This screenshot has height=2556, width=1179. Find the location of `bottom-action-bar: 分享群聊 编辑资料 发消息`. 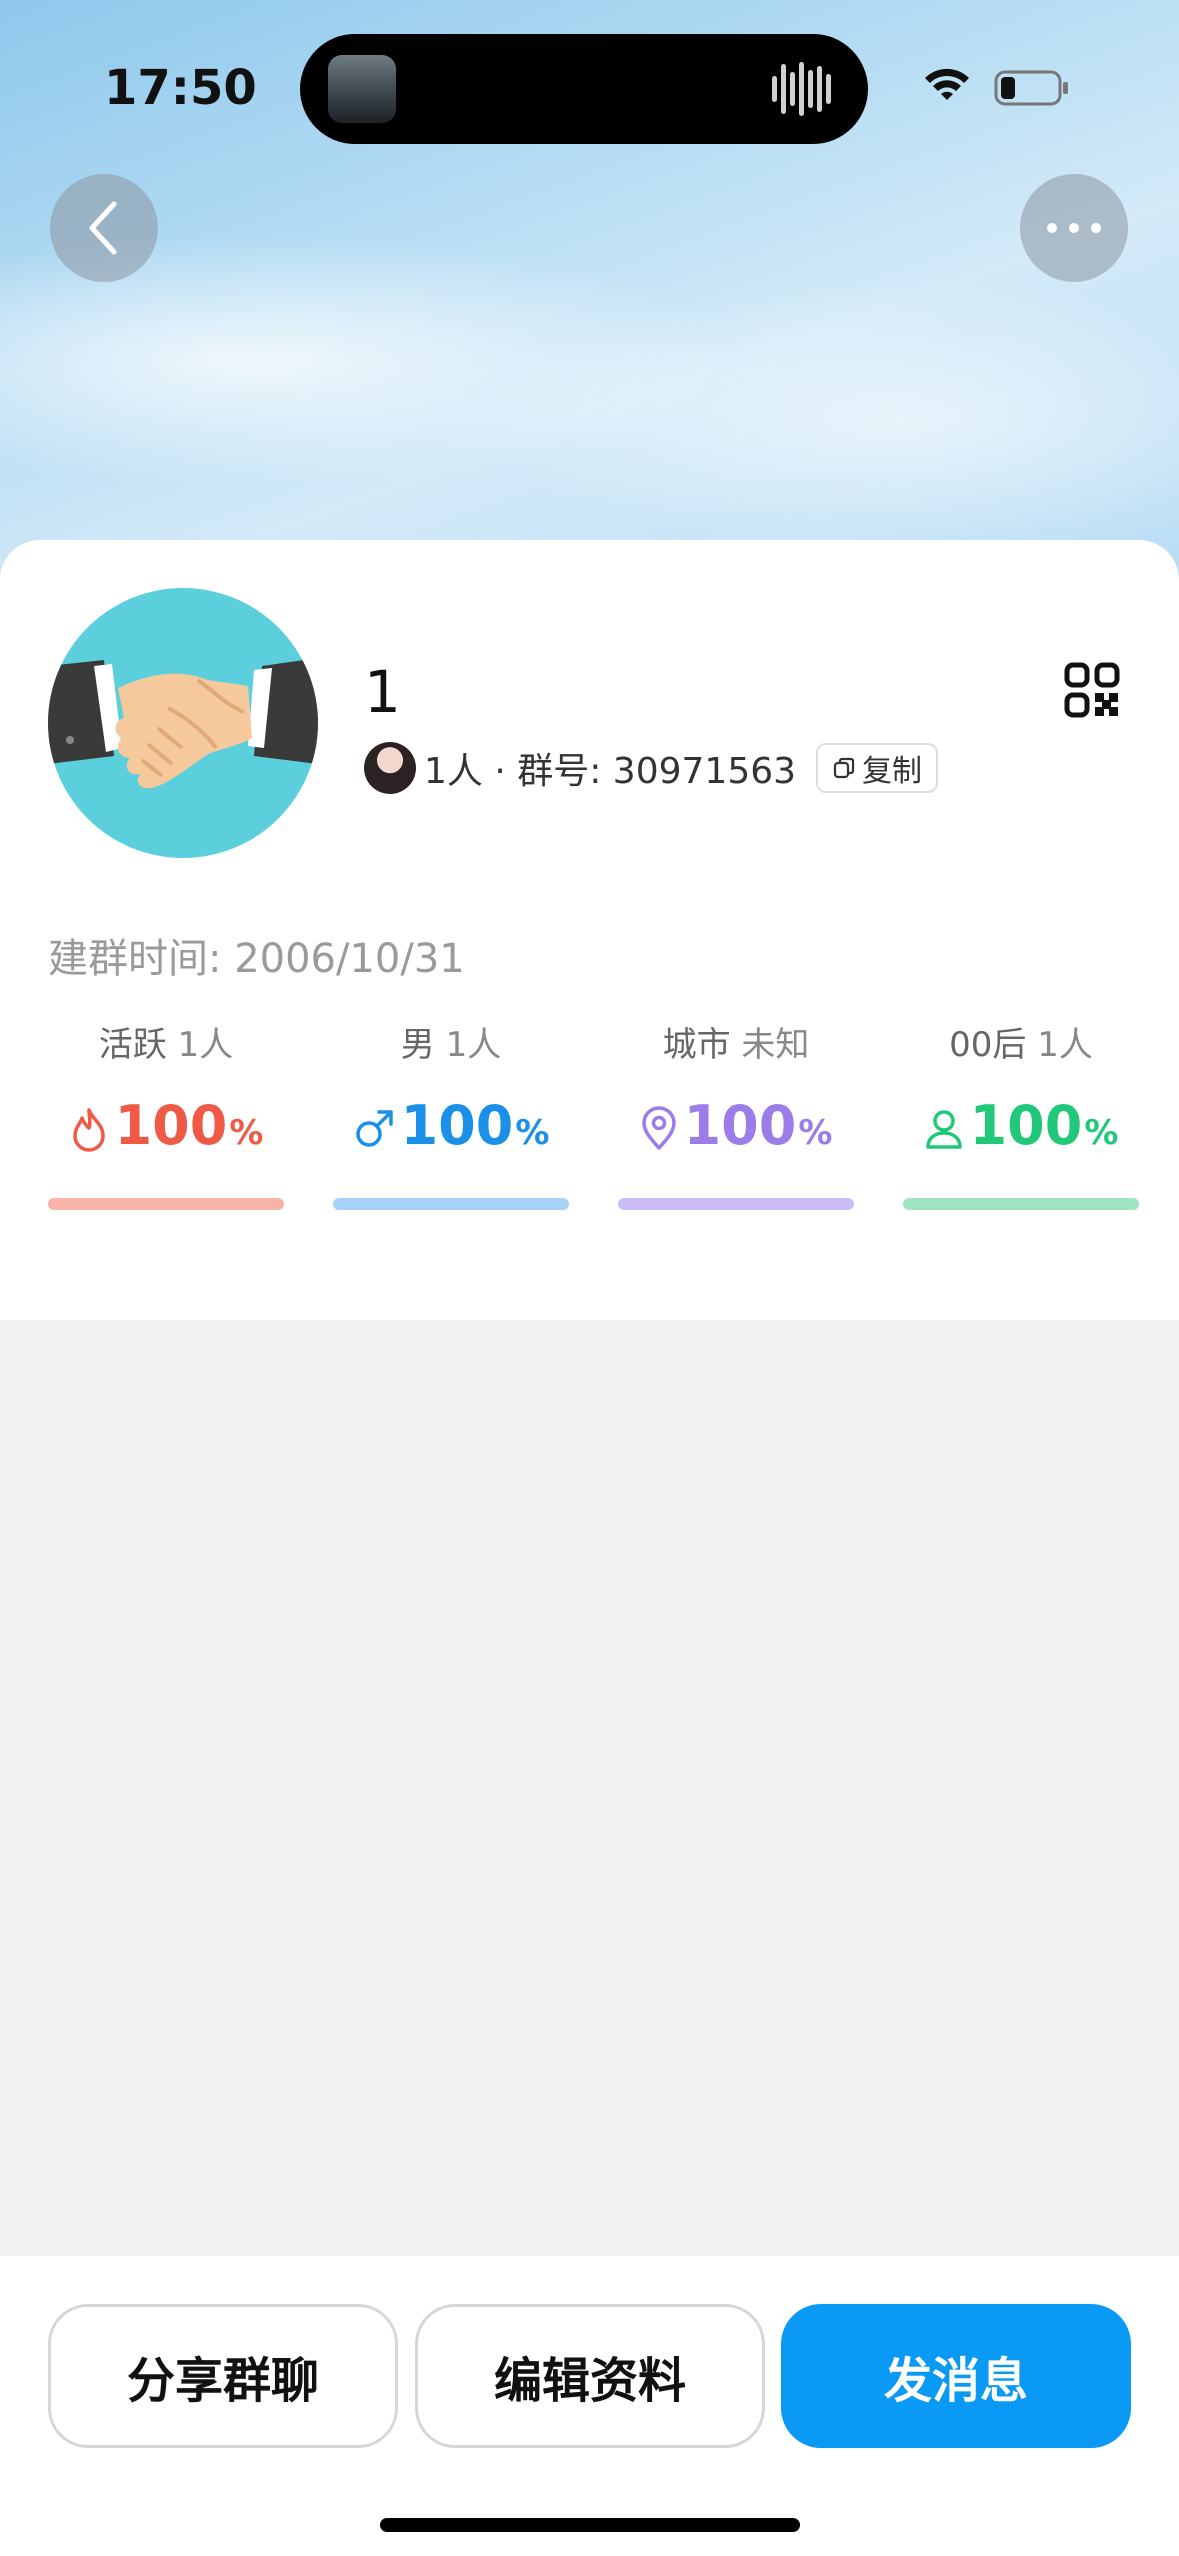

bottom-action-bar: 分享群聊 编辑资料 发消息 is located at coordinates (589, 2406).